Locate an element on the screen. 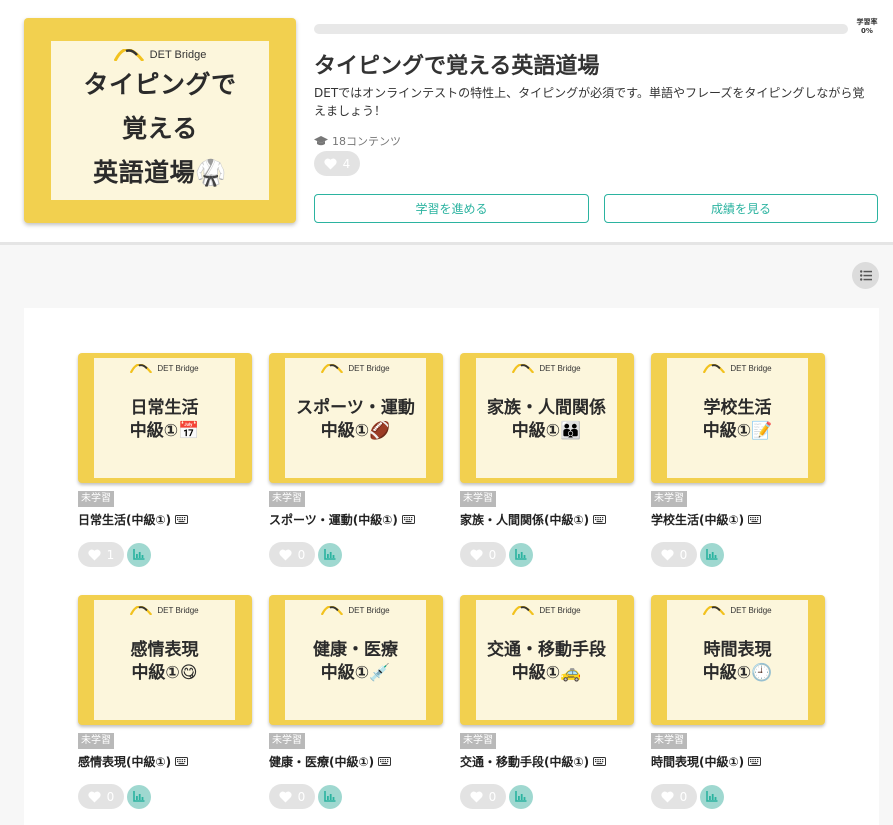 This screenshot has width=893, height=825. content-card: DET Bridge 学校生活 中級①📝 未学習 学校生活(中級①) 0 is located at coordinates (738, 460).